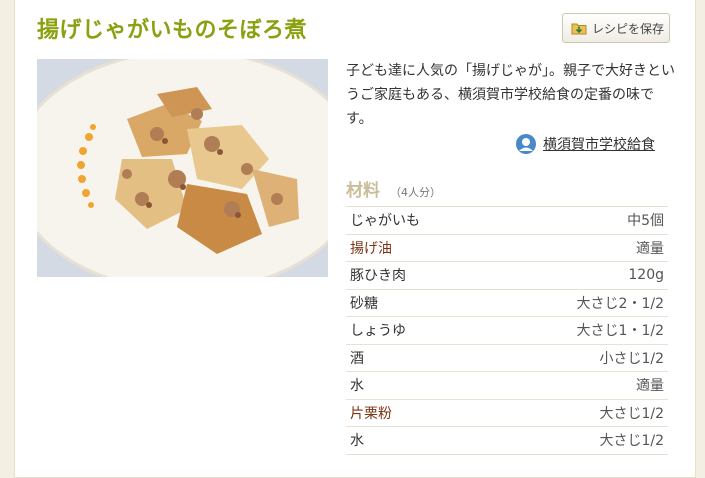  I want to click on ingredient-quantity: 大さじ1・1/2, so click(579, 330).